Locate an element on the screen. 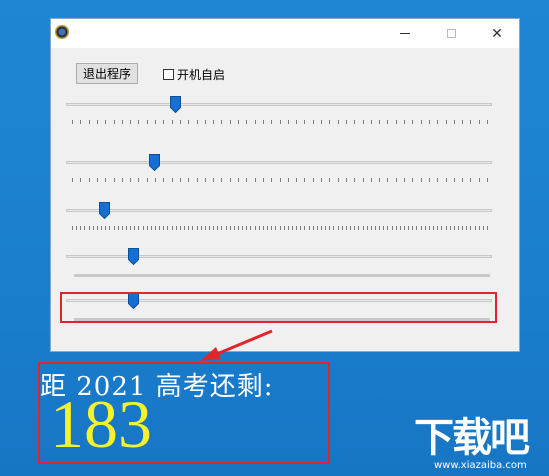 Image resolution: width=549 pixels, height=476 pixels. minimize-button is located at coordinates (405, 33).